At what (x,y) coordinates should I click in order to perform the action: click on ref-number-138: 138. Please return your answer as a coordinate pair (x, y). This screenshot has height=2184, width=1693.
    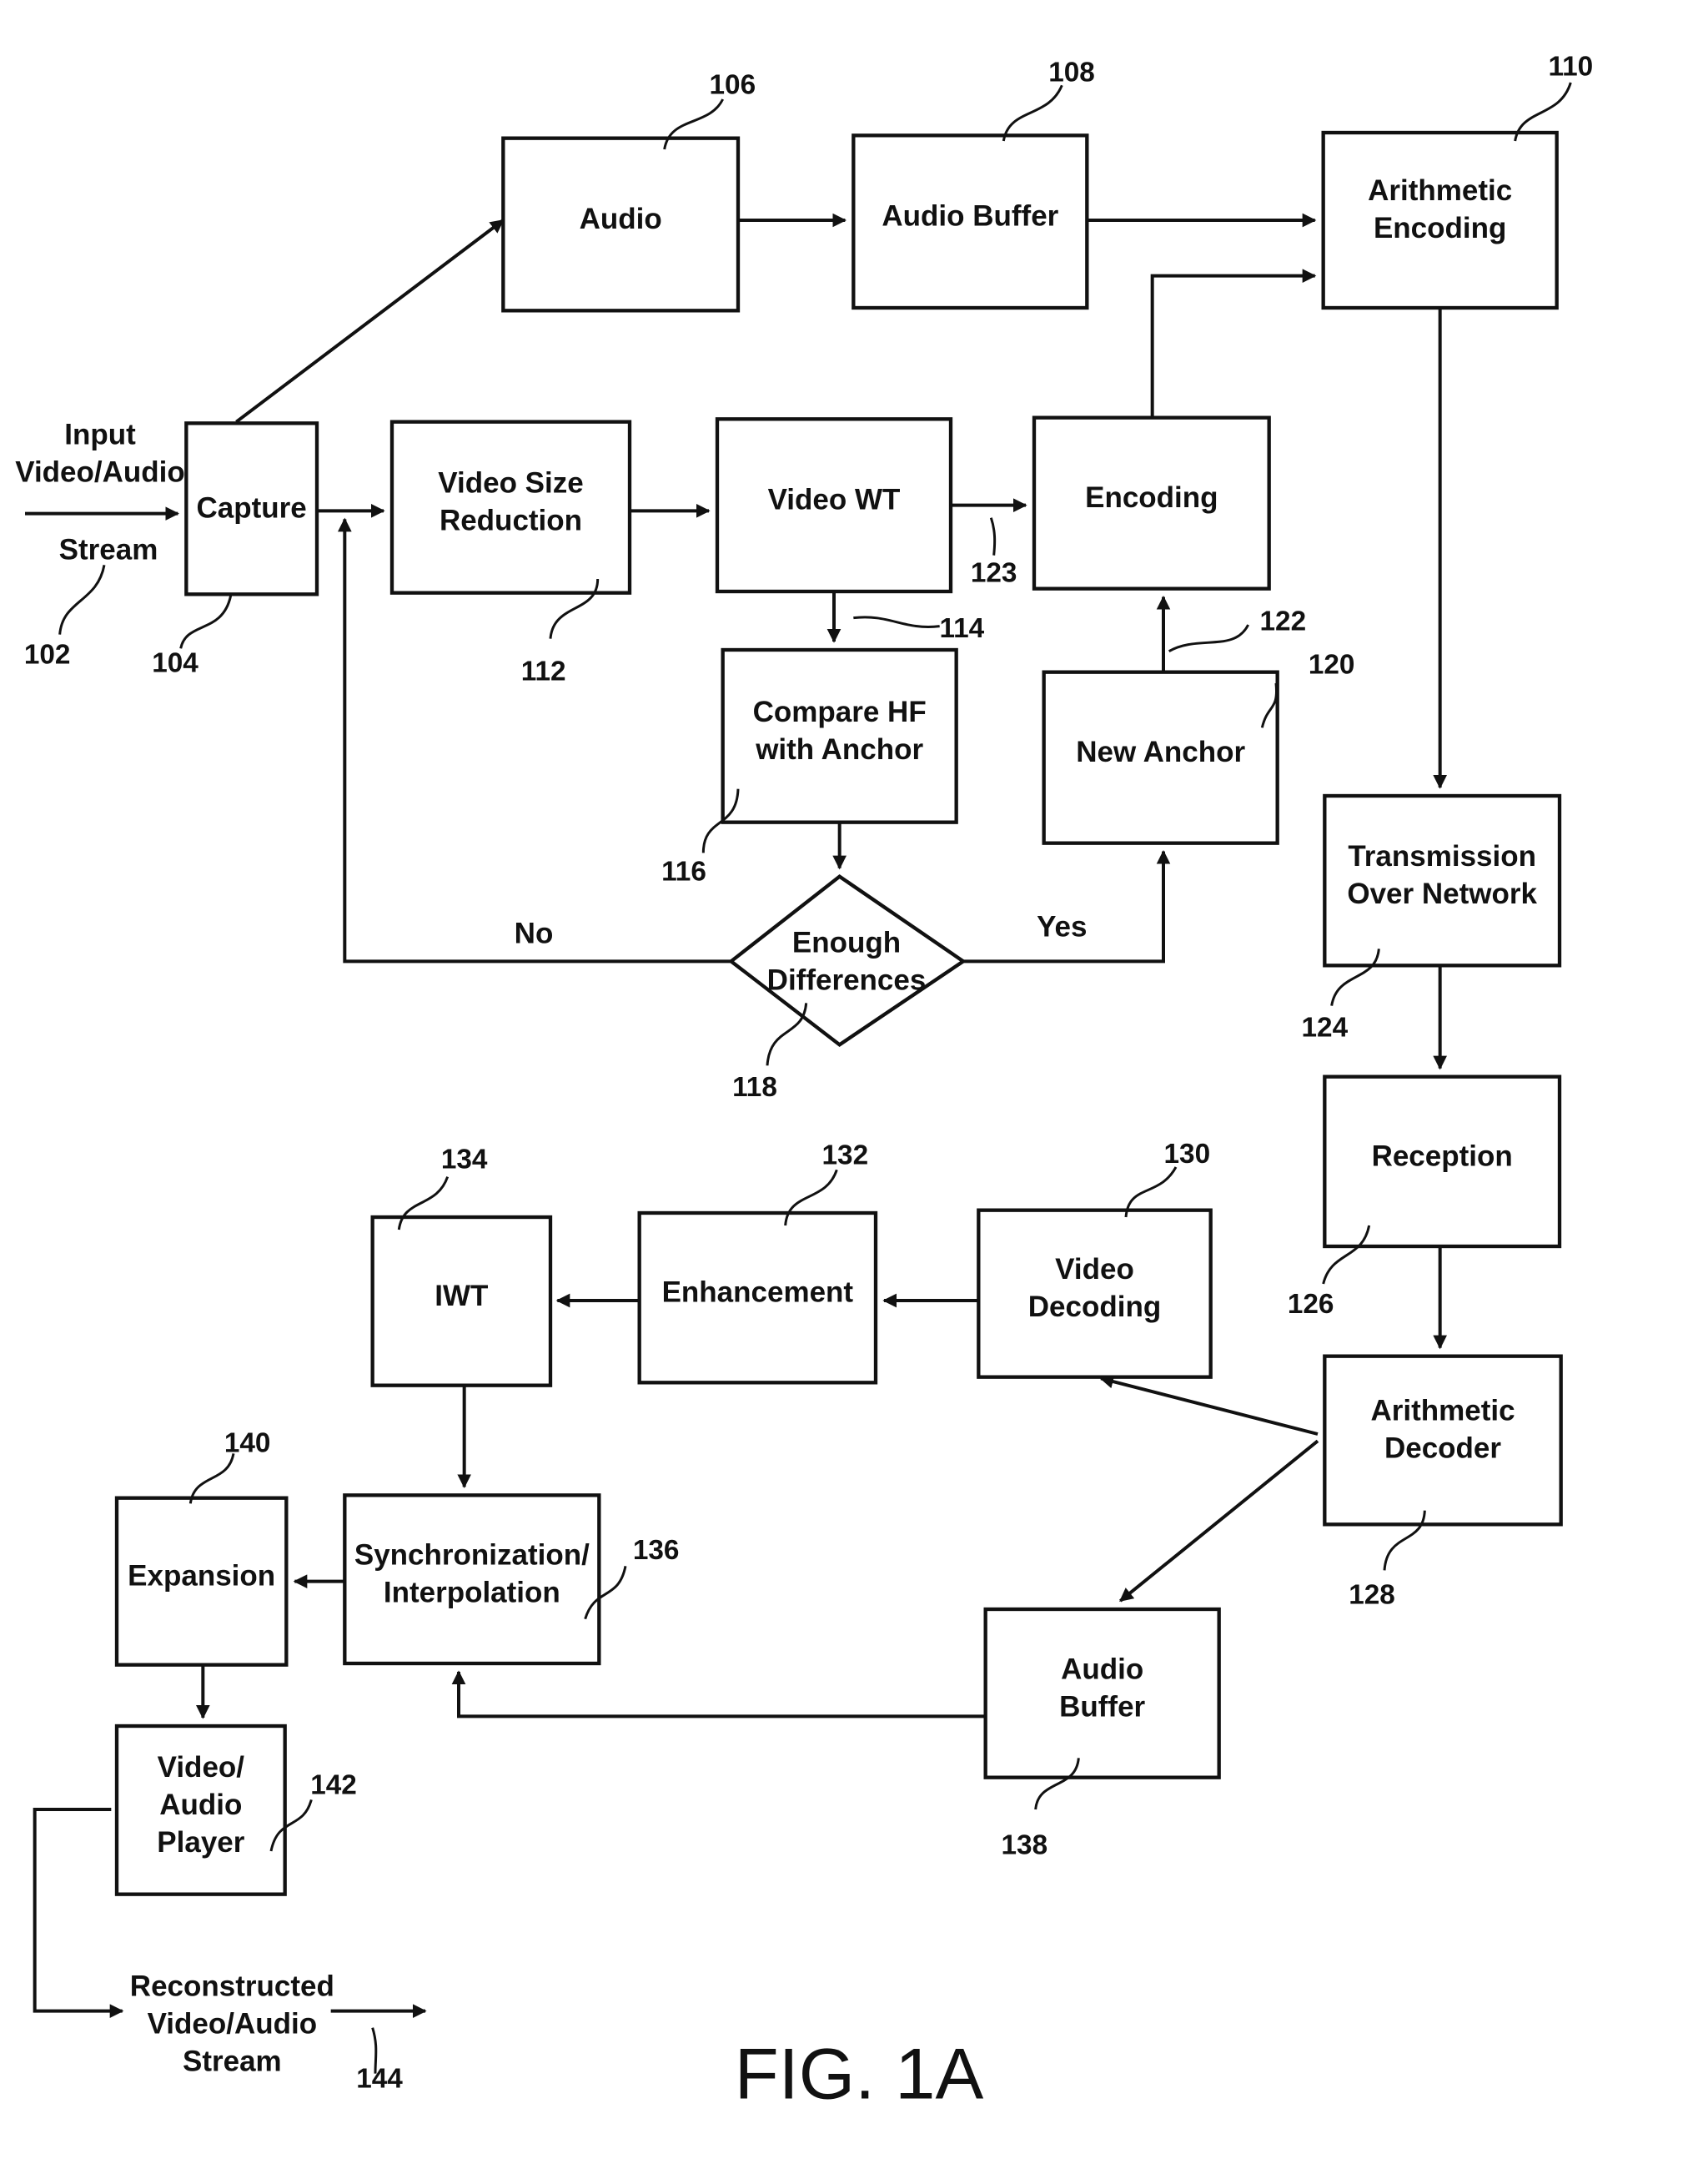
    Looking at the image, I should click on (1025, 1844).